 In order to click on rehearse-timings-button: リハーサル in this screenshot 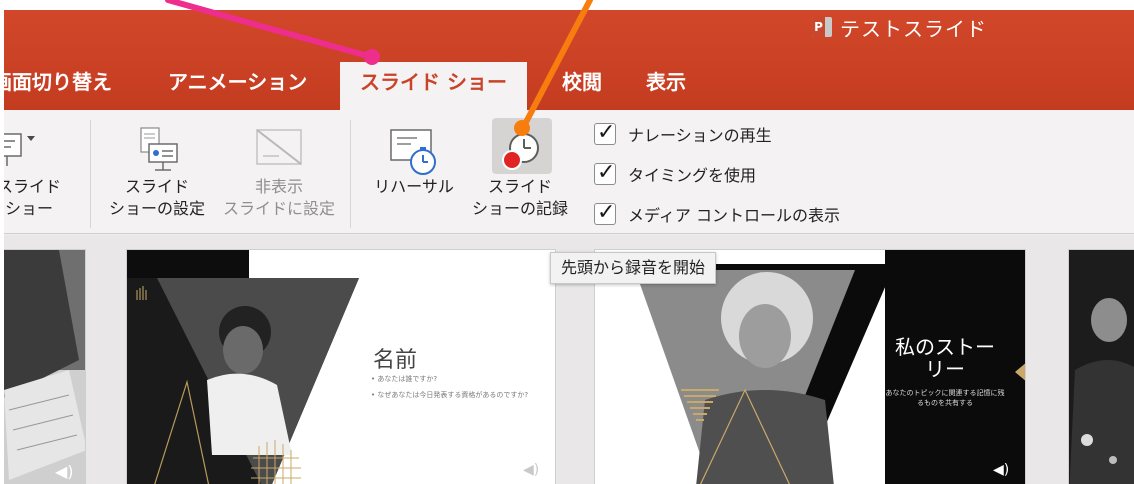, I will do `click(414, 172)`.